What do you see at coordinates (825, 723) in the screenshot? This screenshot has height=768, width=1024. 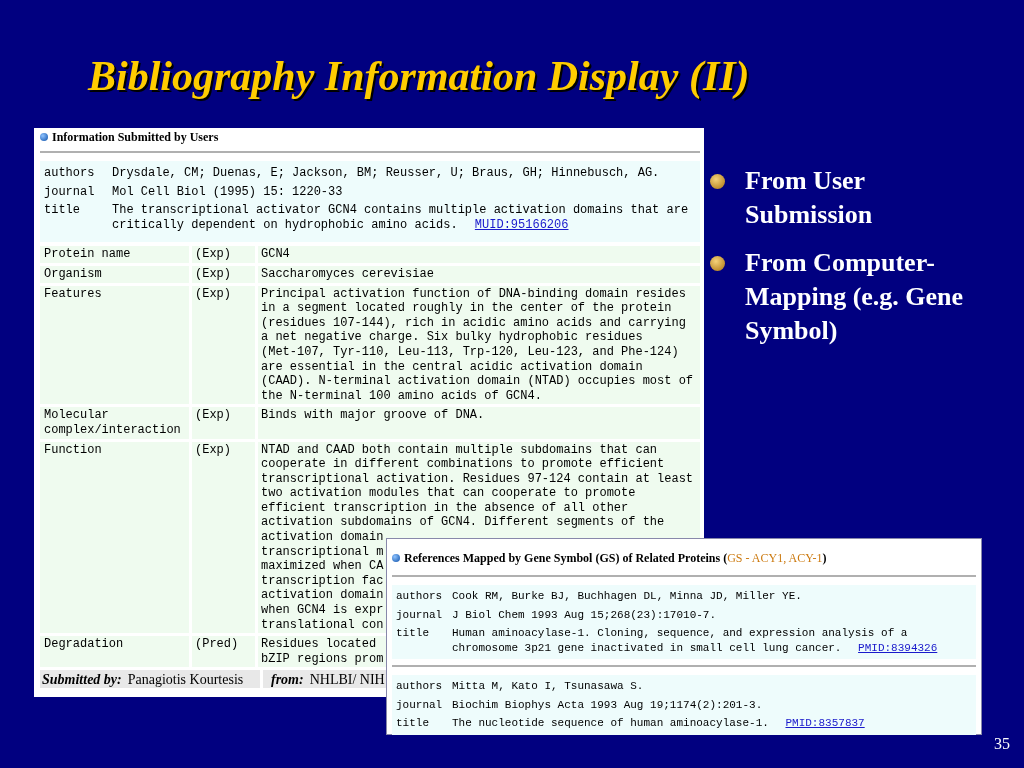 I see `reference-link: PMID:8357837` at bounding box center [825, 723].